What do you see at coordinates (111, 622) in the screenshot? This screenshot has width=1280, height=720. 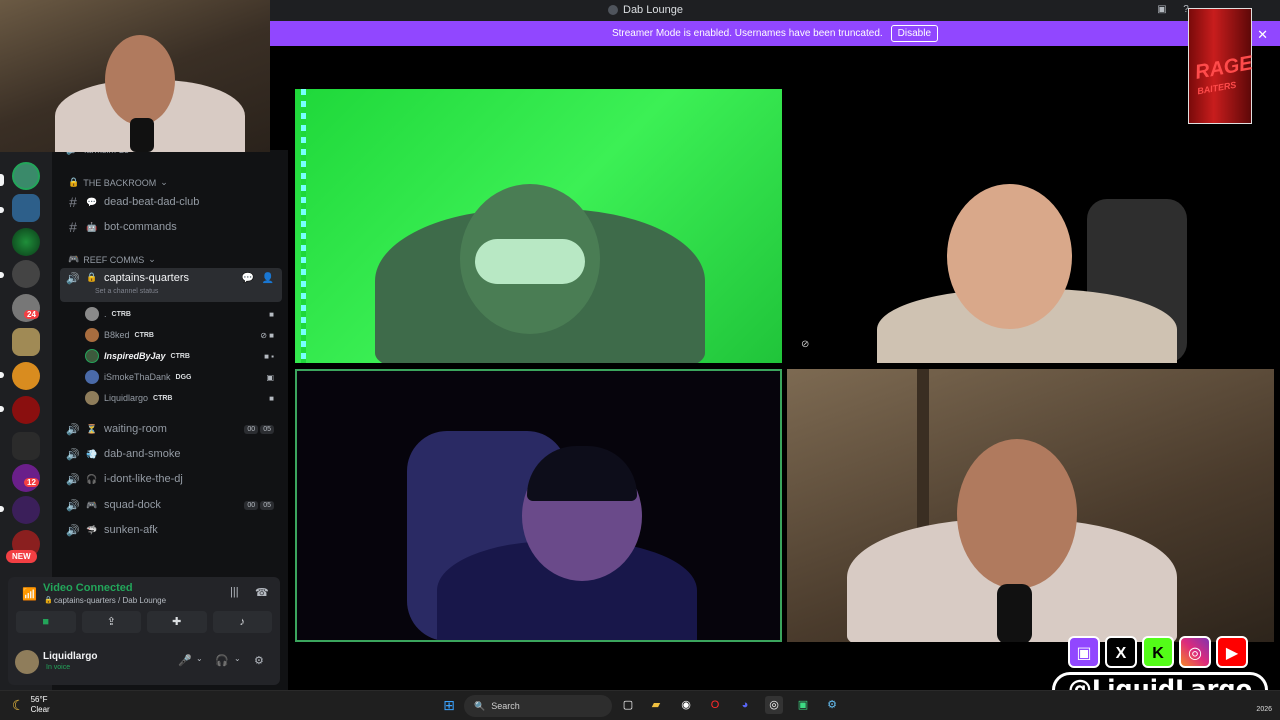 I see `screen-share-button: ⇪` at bounding box center [111, 622].